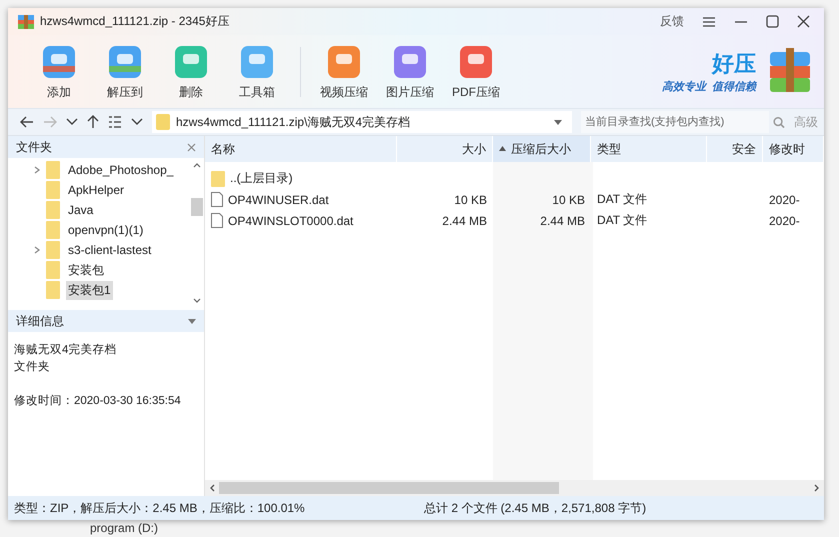 This screenshot has height=537, width=839. Describe the element at coordinates (817, 488) in the screenshot. I see `scroll-right-icon` at that location.